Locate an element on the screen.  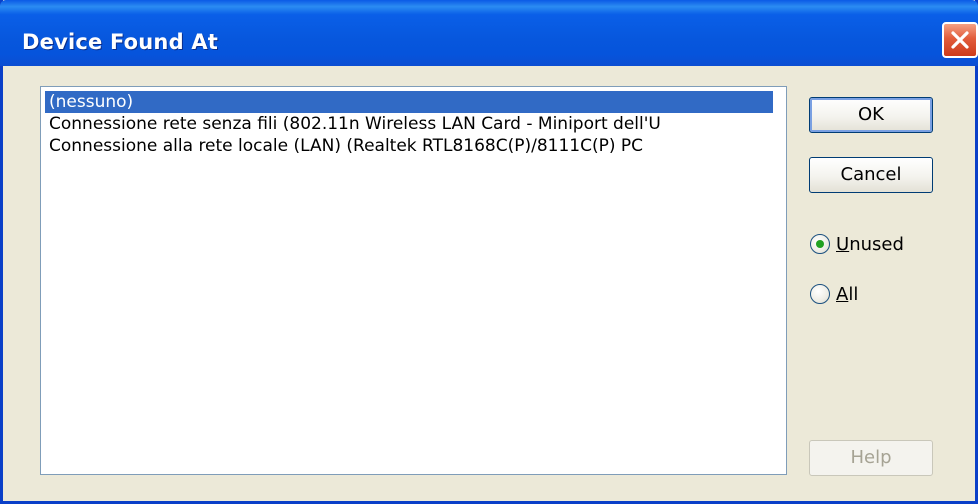
help-button: Help is located at coordinates (871, 458).